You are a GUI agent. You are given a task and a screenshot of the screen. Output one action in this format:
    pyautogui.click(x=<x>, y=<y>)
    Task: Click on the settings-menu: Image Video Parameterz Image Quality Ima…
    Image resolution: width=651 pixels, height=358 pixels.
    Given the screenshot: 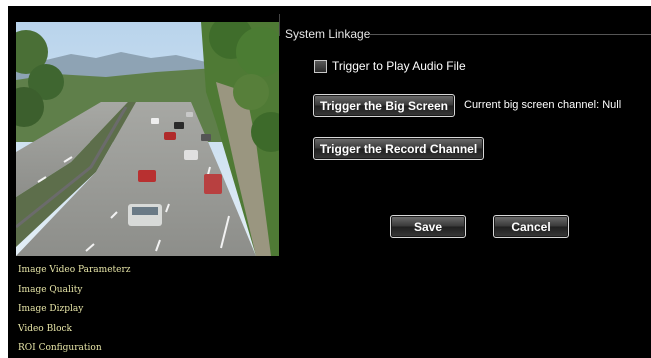 What is the action you would take?
    pyautogui.click(x=74, y=309)
    